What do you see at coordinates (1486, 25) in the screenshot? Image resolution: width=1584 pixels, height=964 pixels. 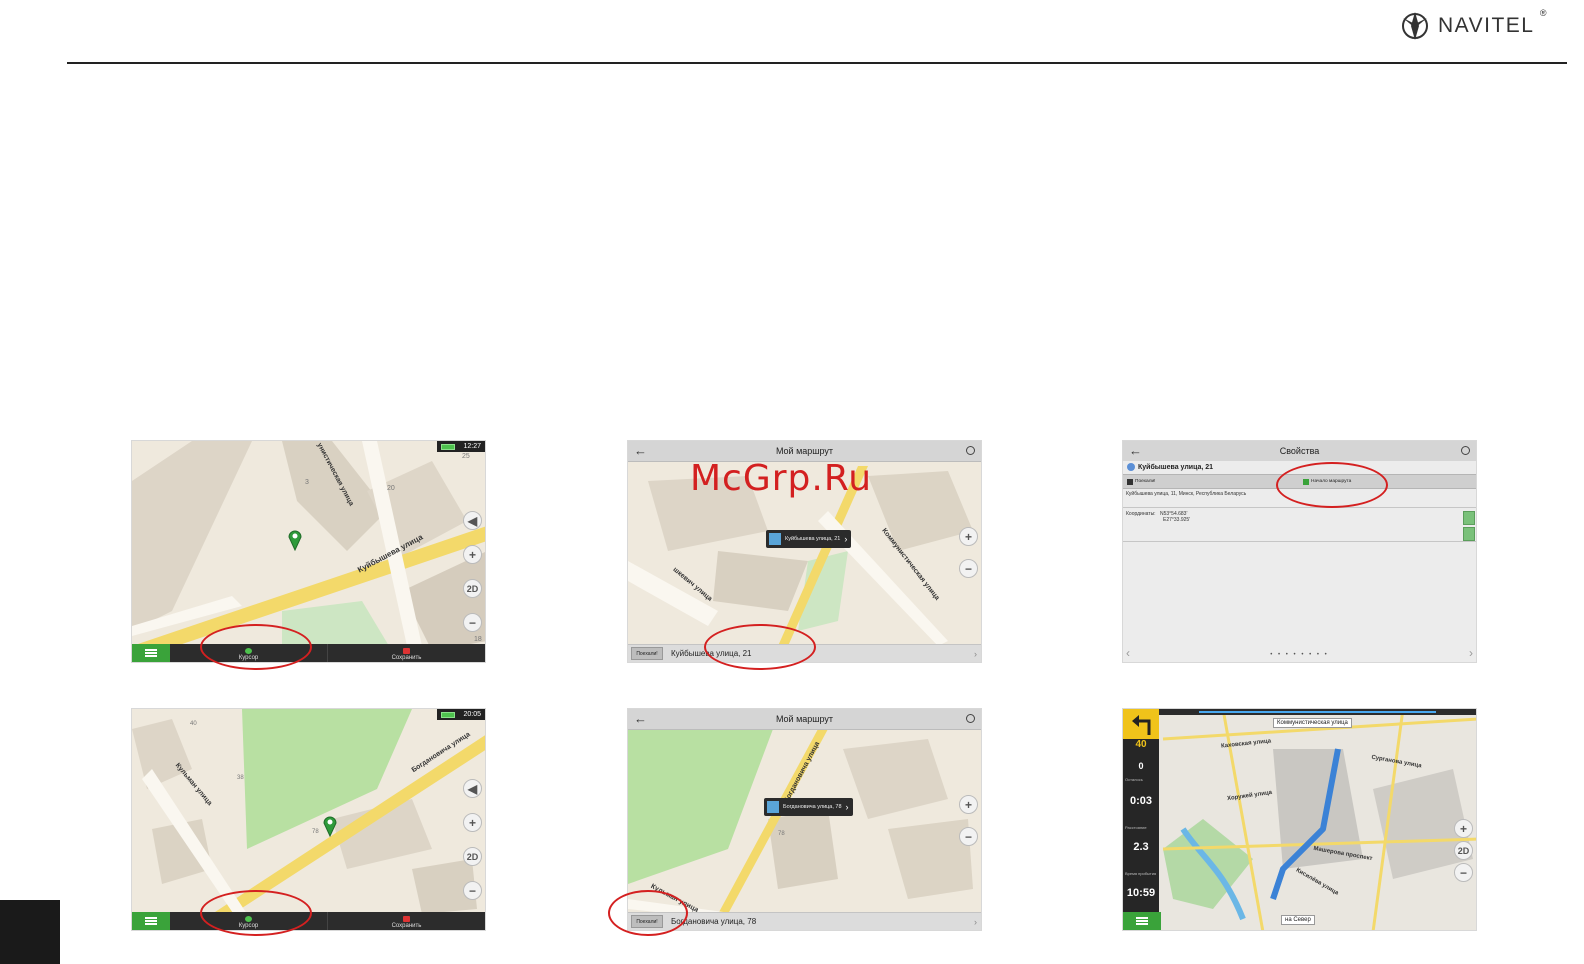 I see `brand-name: NAVITEL` at bounding box center [1486, 25].